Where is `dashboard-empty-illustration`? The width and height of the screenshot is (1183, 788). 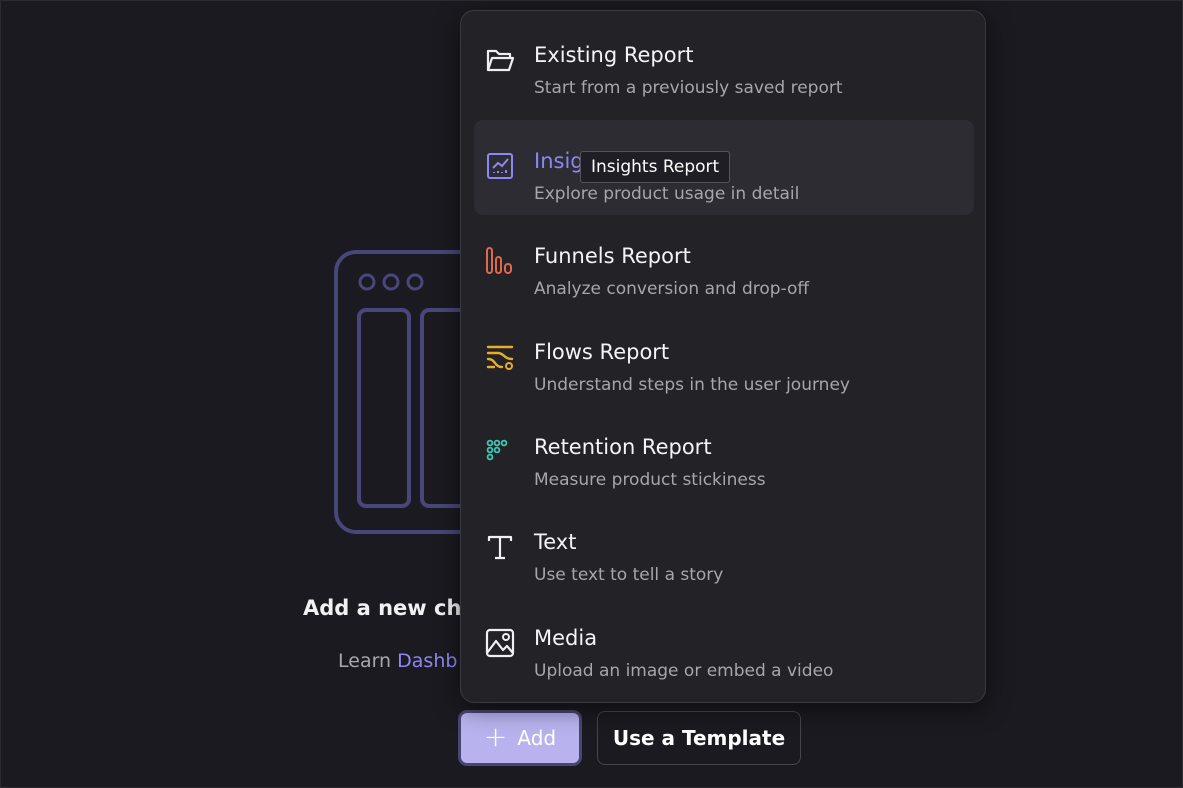
dashboard-empty-illustration is located at coordinates (399, 392).